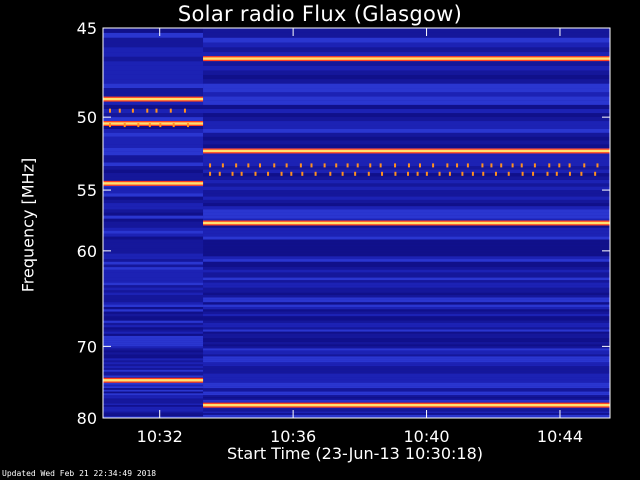 The width and height of the screenshot is (640, 480). Describe the element at coordinates (87, 346) in the screenshot. I see `y-tick-label: 70` at that location.